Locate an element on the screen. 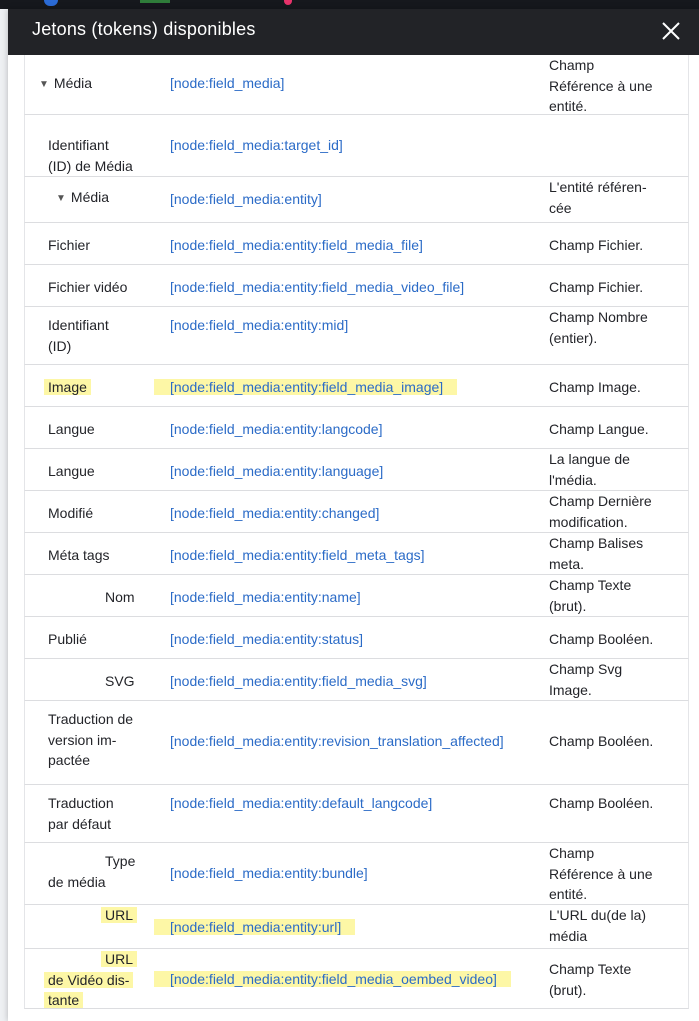 This screenshot has height=1021, width=699. token-name-text: Nom is located at coordinates (120, 597).